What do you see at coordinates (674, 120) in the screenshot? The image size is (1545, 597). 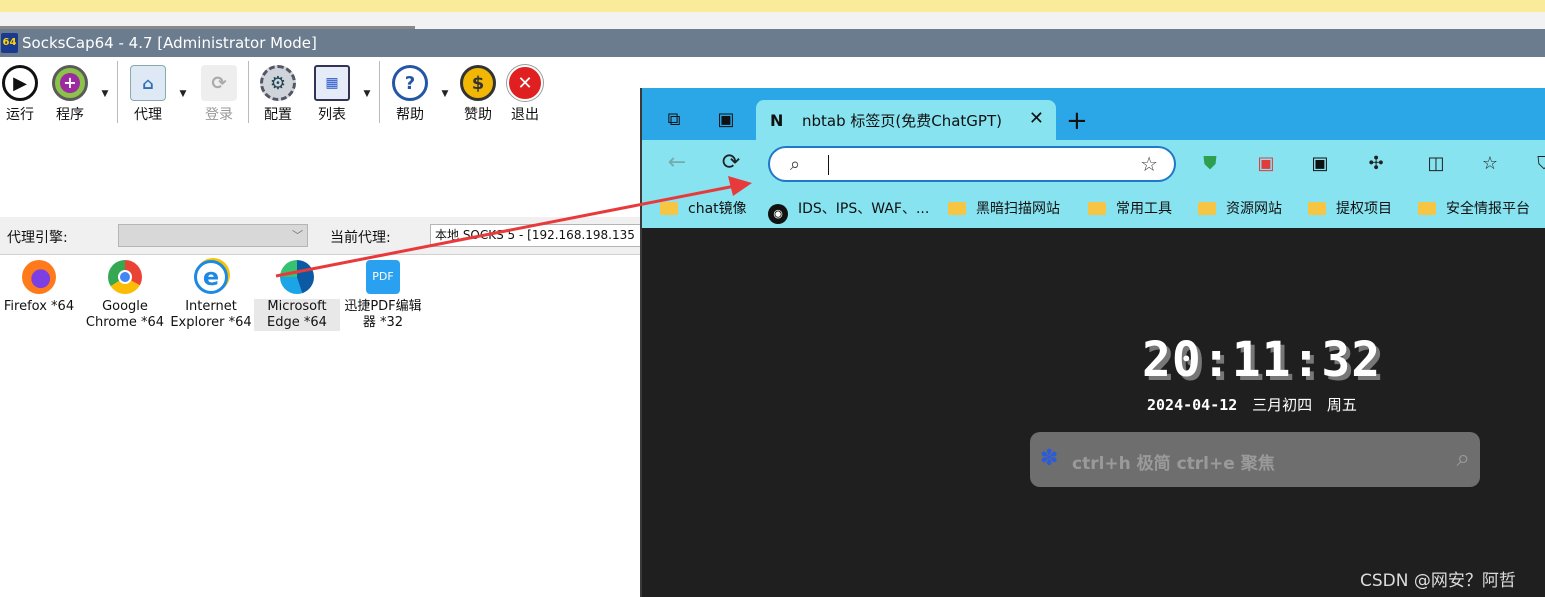 I see `workspaces-icon: ⧉` at bounding box center [674, 120].